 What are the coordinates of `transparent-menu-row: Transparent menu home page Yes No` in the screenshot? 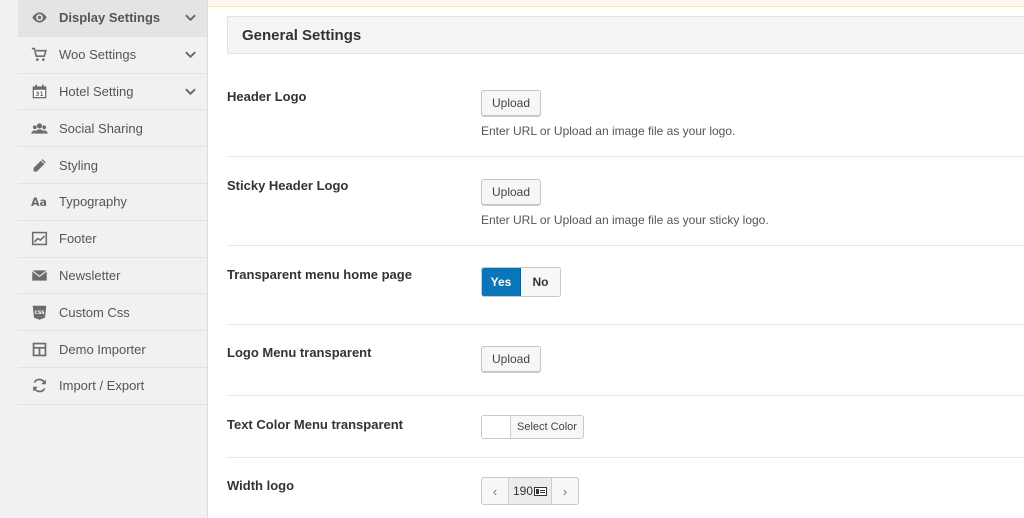 It's located at (625, 285).